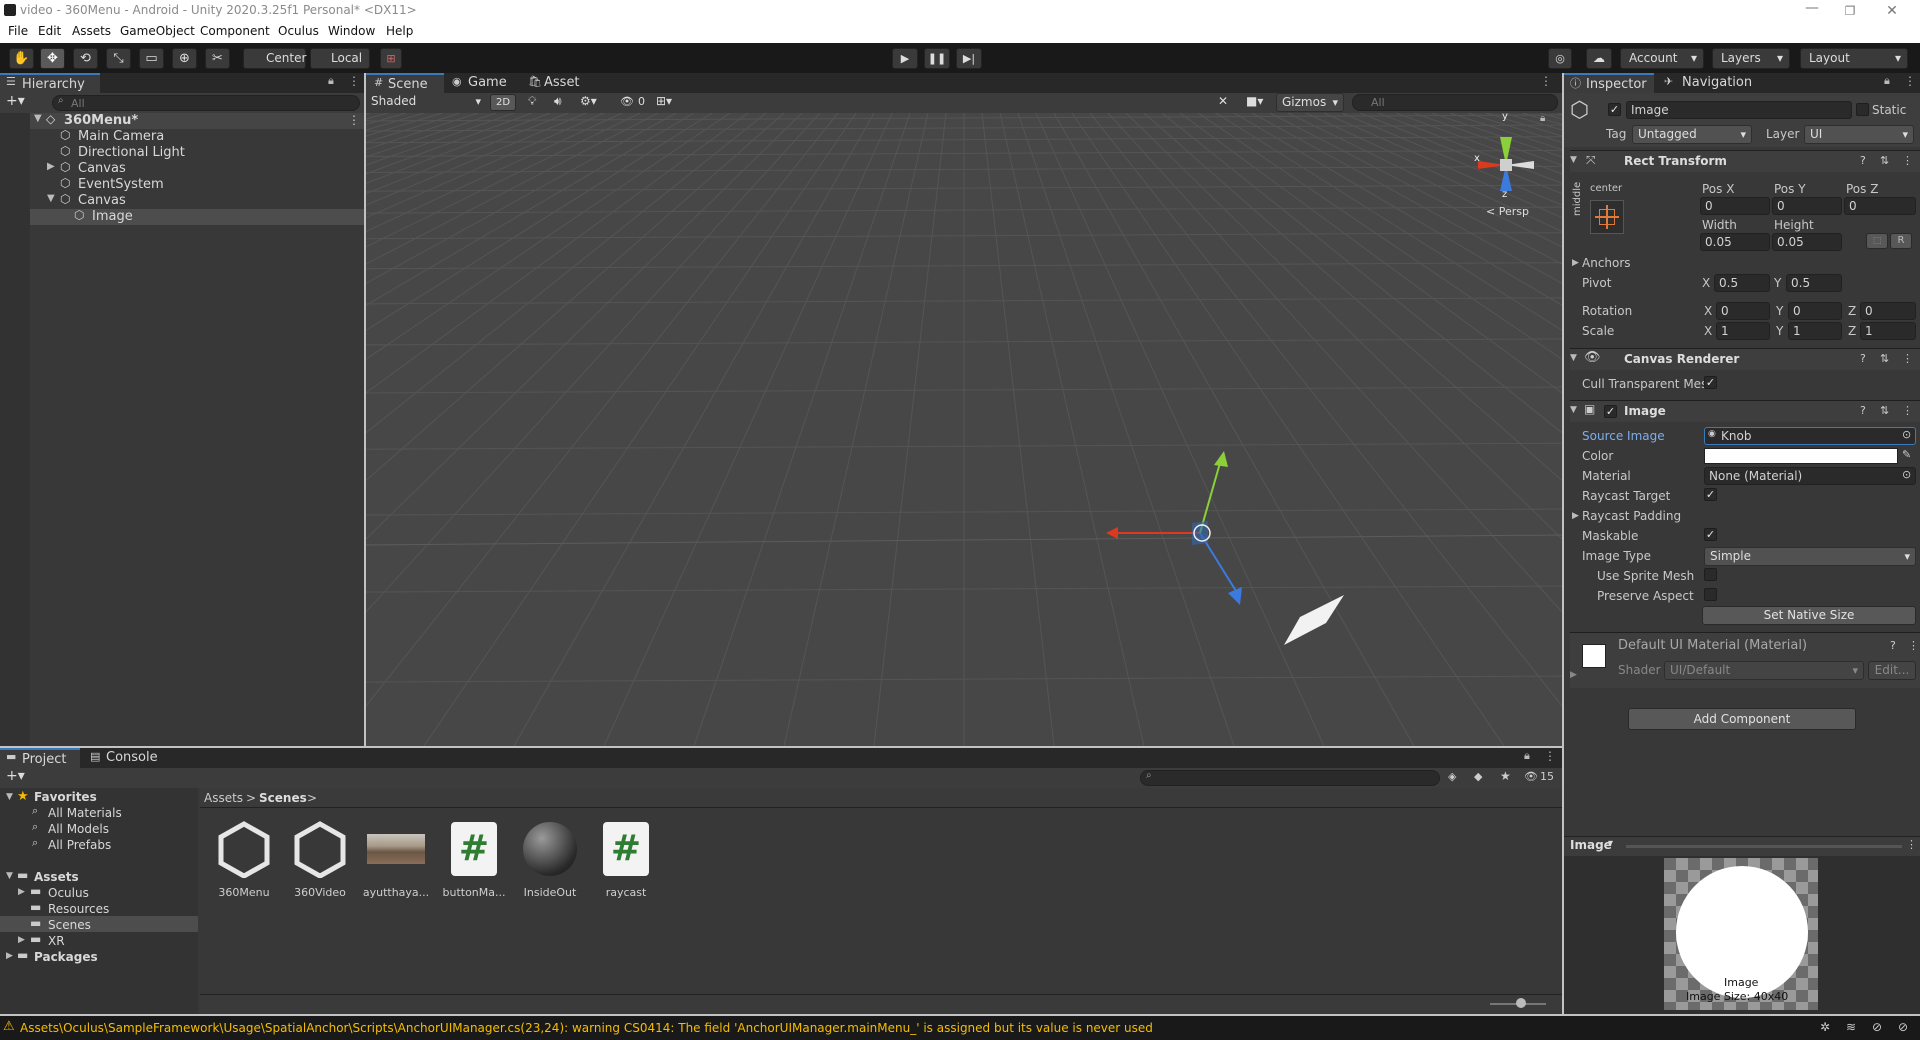 This screenshot has height=1040, width=1920. I want to click on anchors-label: Anchors, so click(1606, 263).